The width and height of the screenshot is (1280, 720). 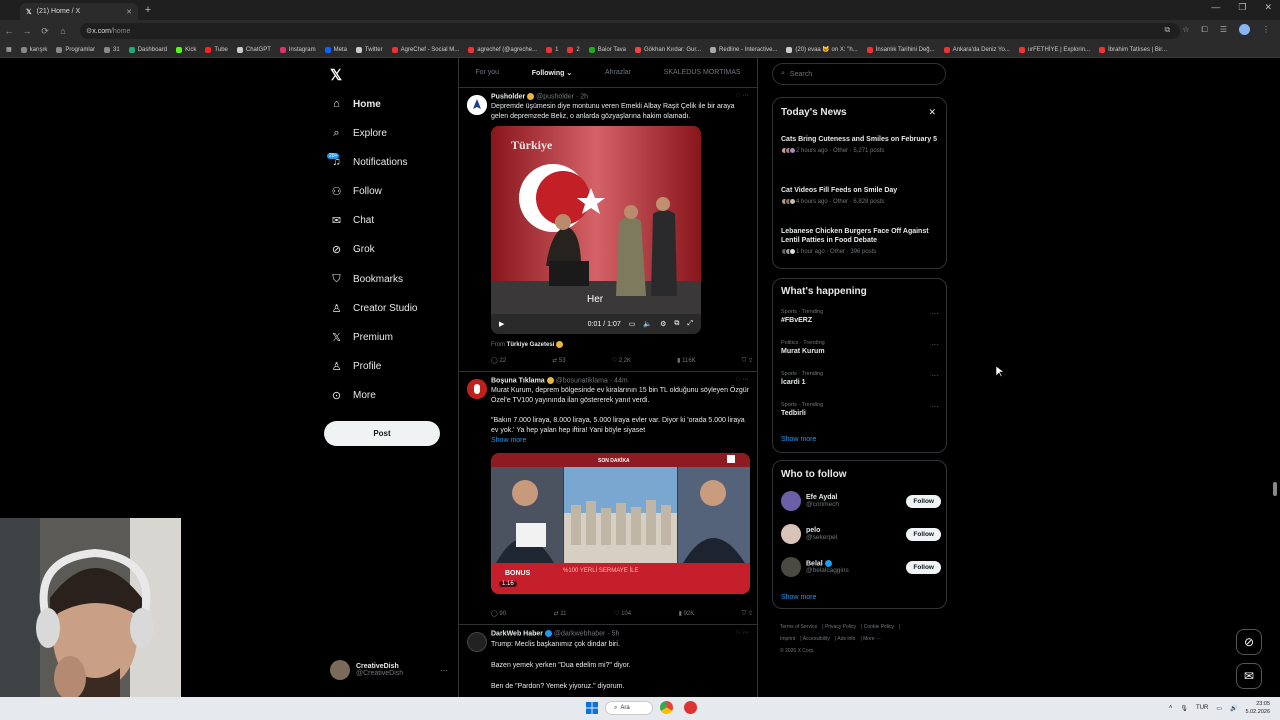 I want to click on forward-icon: →, so click(x=27, y=31).